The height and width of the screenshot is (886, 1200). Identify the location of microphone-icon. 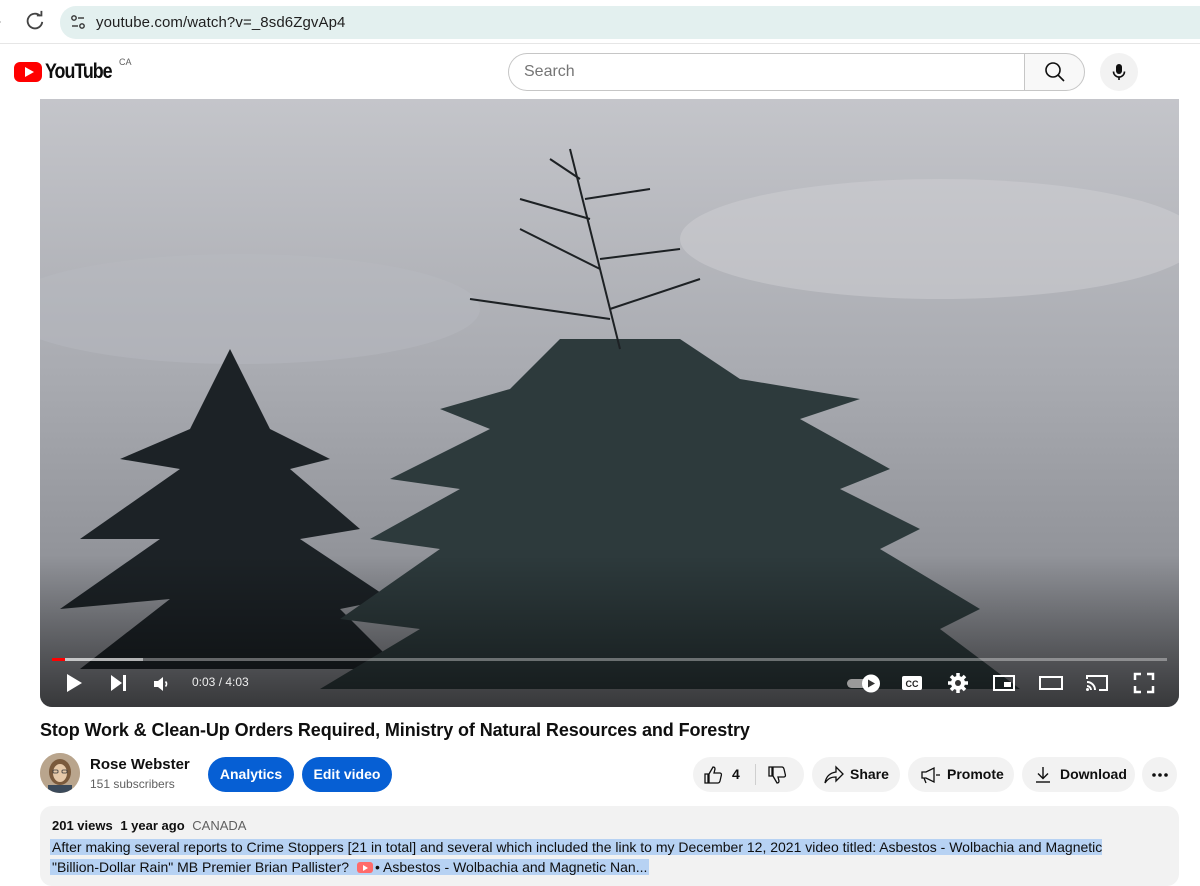
(1119, 72).